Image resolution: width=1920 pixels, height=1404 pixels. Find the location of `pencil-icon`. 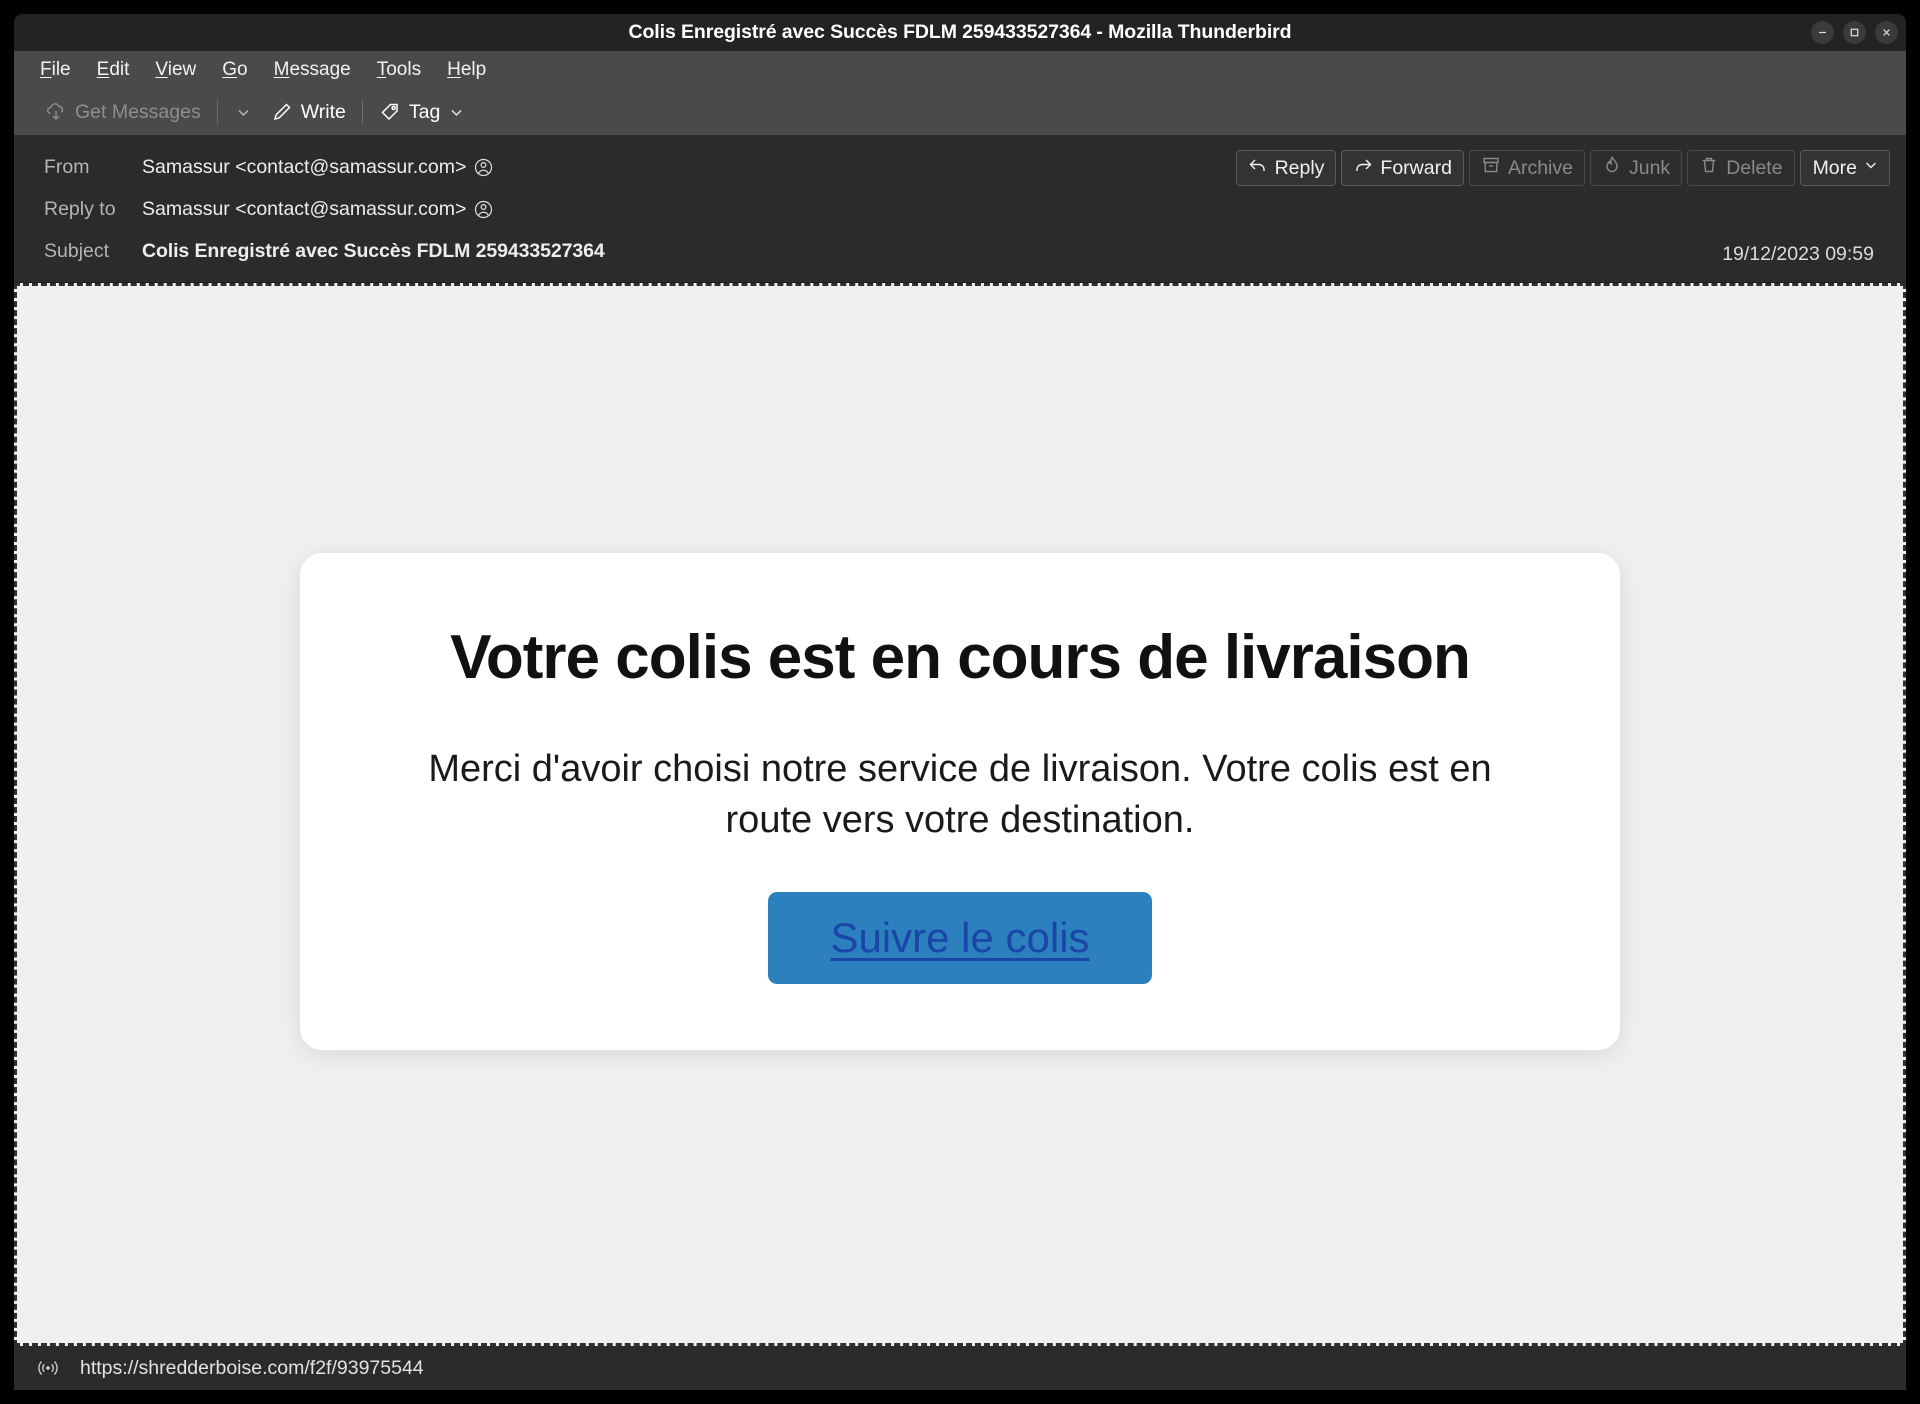

pencil-icon is located at coordinates (282, 112).